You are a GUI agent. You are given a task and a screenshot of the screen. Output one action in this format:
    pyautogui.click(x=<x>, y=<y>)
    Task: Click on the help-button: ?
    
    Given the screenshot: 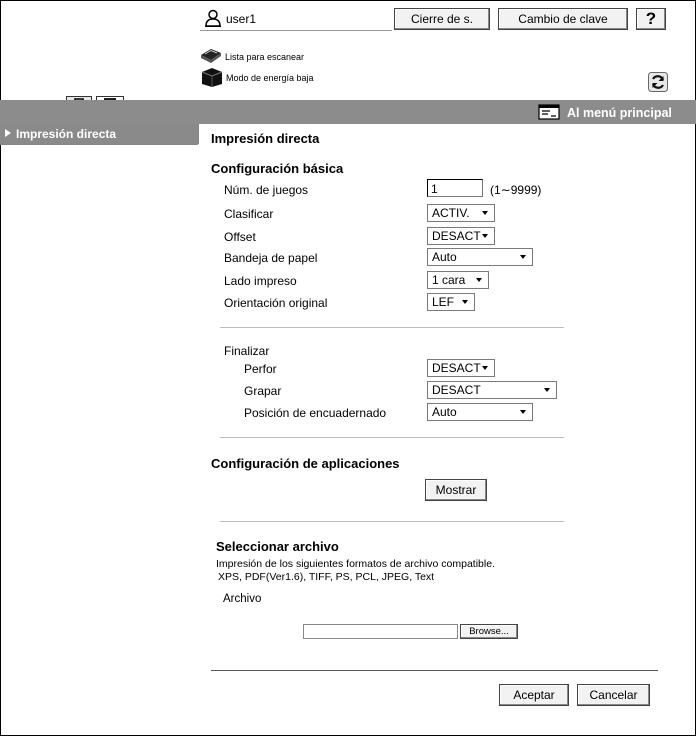 What is the action you would take?
    pyautogui.click(x=651, y=19)
    